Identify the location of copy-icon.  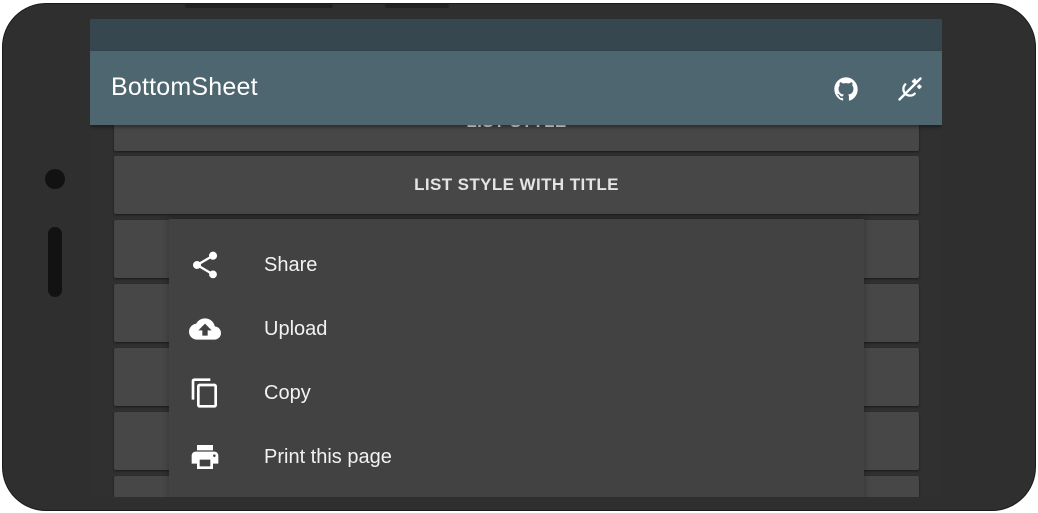
(204, 393).